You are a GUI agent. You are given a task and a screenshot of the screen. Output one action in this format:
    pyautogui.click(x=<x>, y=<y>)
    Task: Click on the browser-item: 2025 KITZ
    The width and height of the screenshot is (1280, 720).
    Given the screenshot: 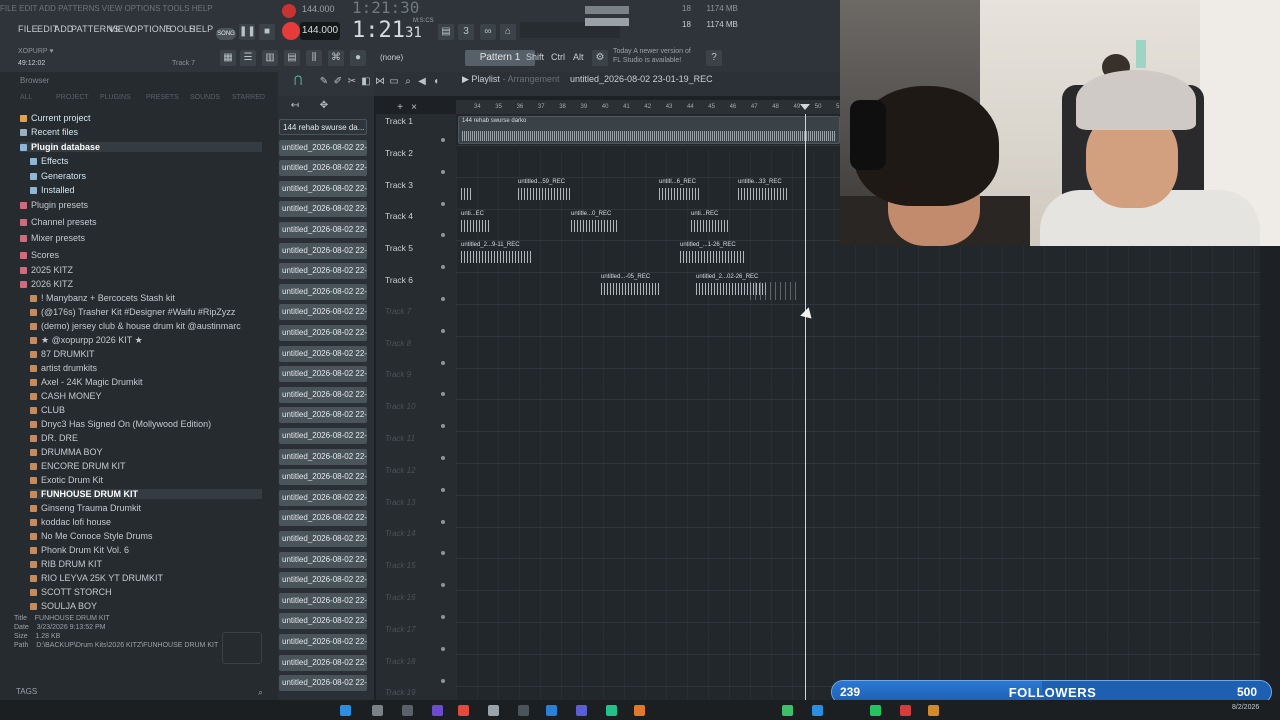 What is the action you would take?
    pyautogui.click(x=46, y=270)
    